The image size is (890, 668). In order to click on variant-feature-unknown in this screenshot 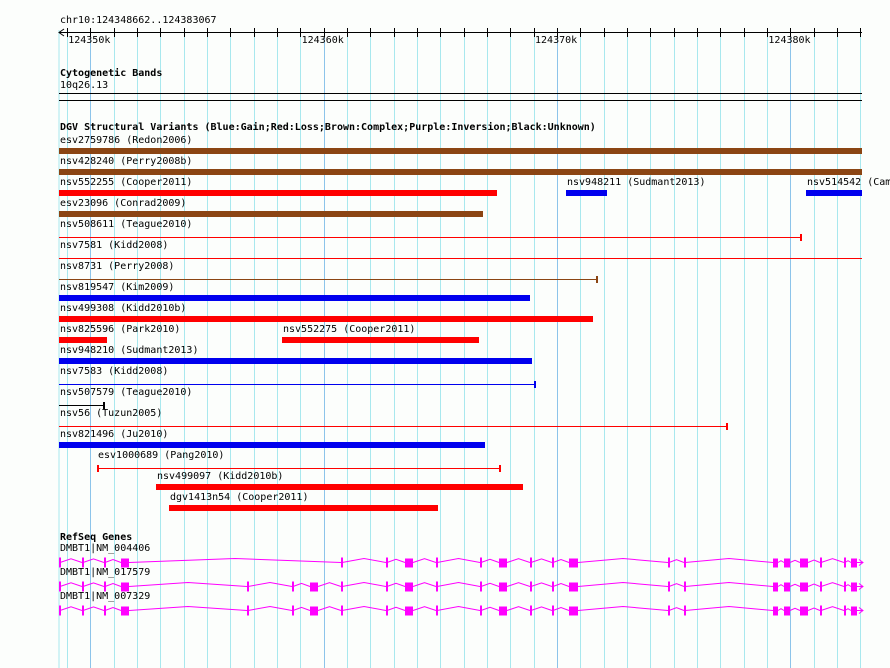, I will do `click(82, 405)`.